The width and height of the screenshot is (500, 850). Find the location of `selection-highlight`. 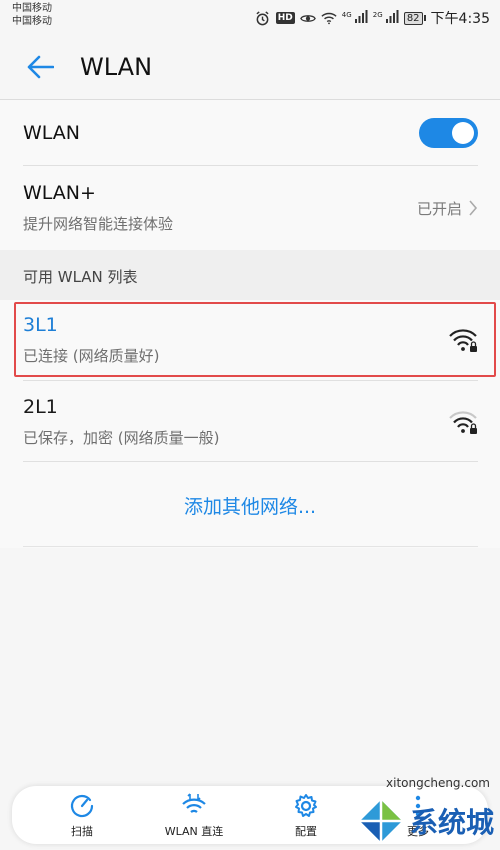

selection-highlight is located at coordinates (255, 339).